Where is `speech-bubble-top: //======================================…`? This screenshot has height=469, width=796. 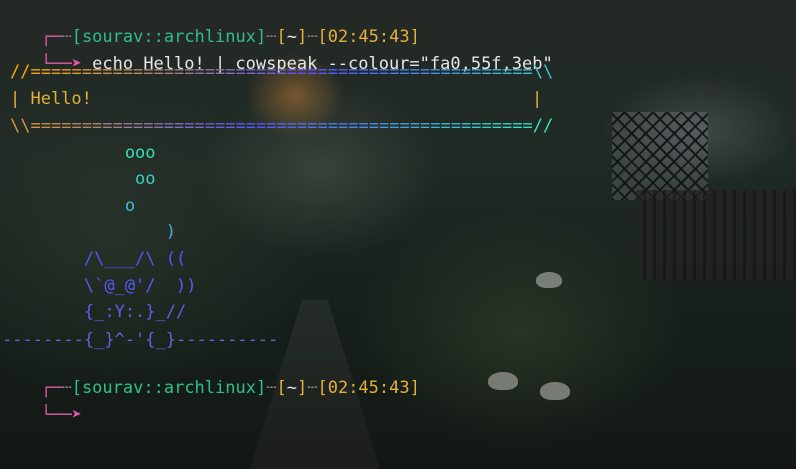
speech-bubble-top: //======================================… is located at coordinates (281, 72).